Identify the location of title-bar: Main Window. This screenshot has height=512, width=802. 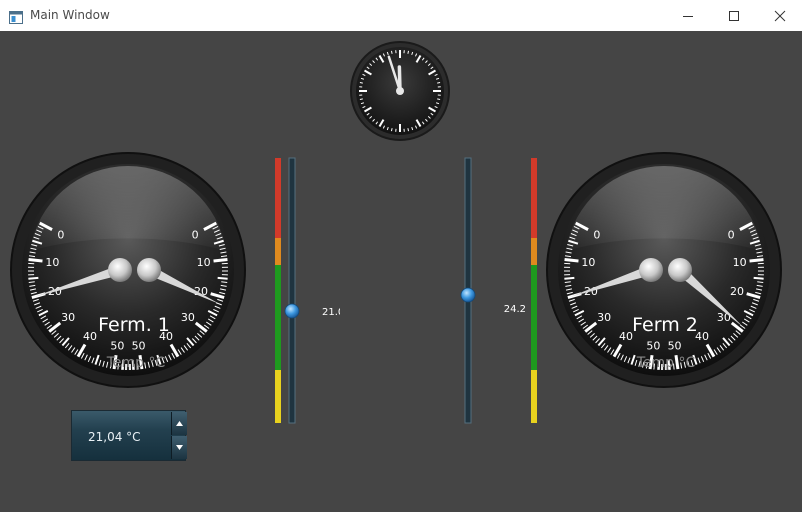
(401, 16).